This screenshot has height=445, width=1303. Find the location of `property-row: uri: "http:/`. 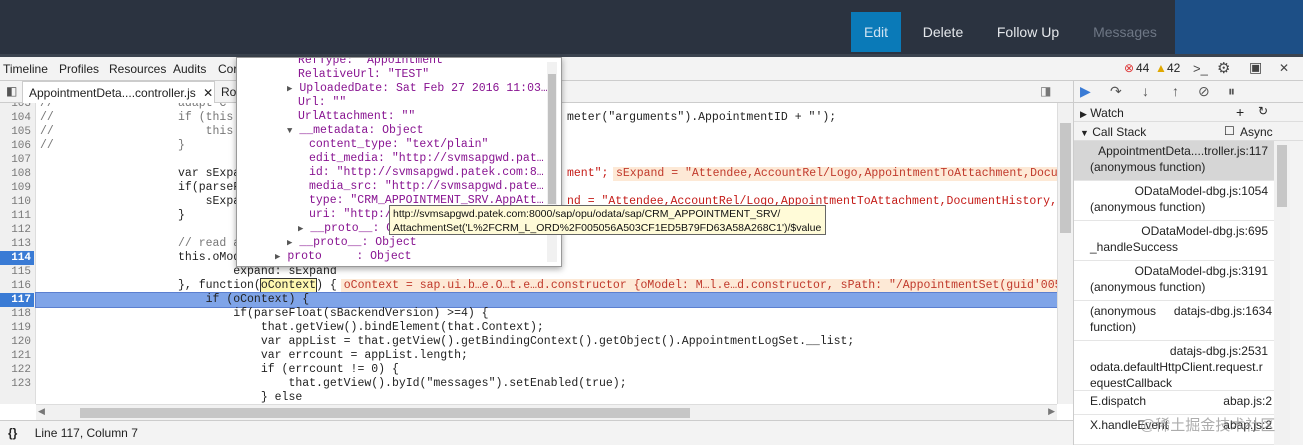

property-row: uri: "http:/ is located at coordinates (350, 215).